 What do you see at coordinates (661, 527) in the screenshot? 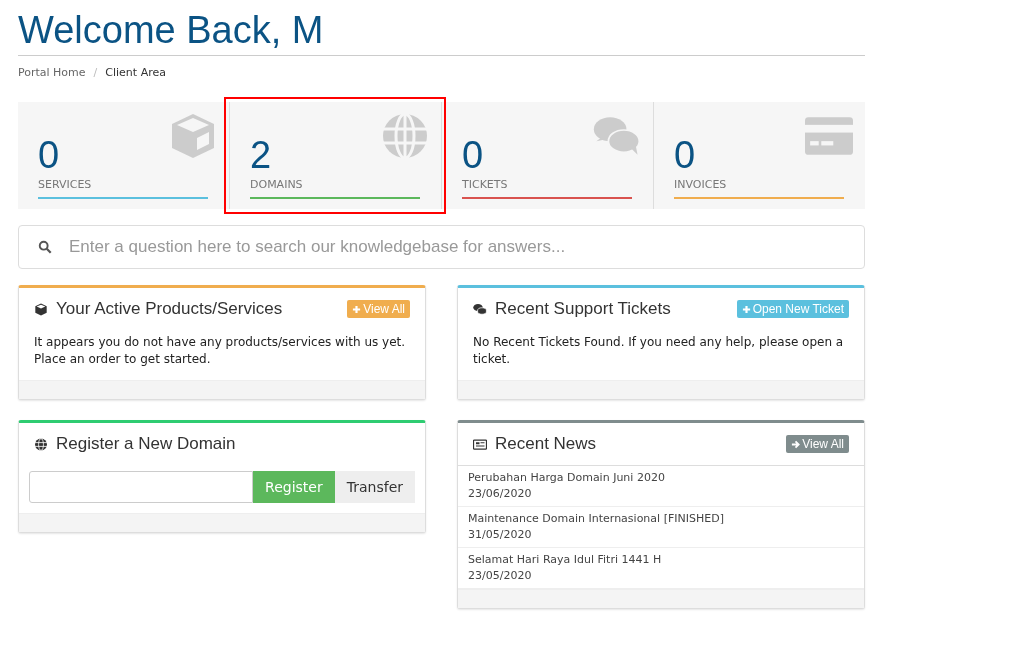
I see `news-item: Maintenance Domain Internasional [FINISHED] 31/05/2020` at bounding box center [661, 527].